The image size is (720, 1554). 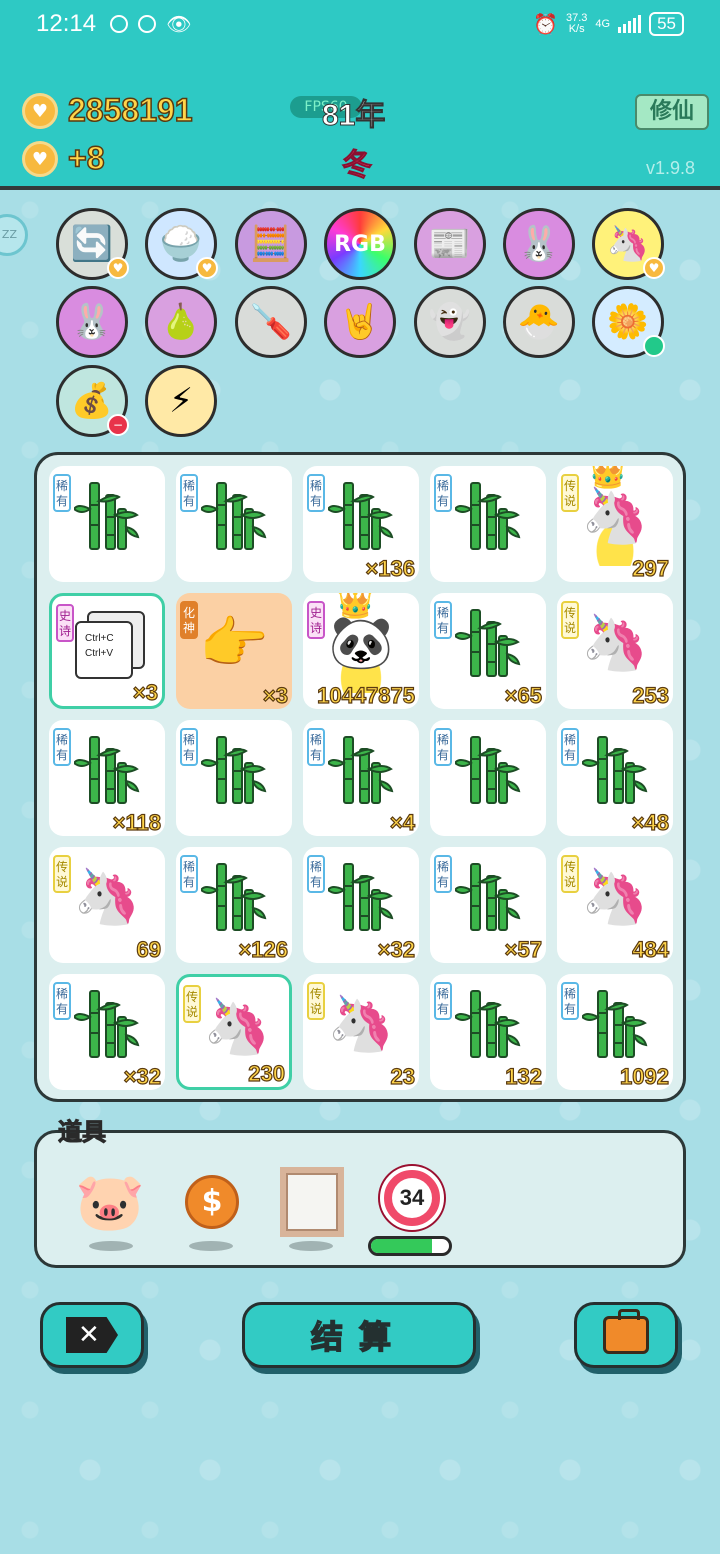 I want to click on grid-cell: 稀有 ×48, so click(x=615, y=778).